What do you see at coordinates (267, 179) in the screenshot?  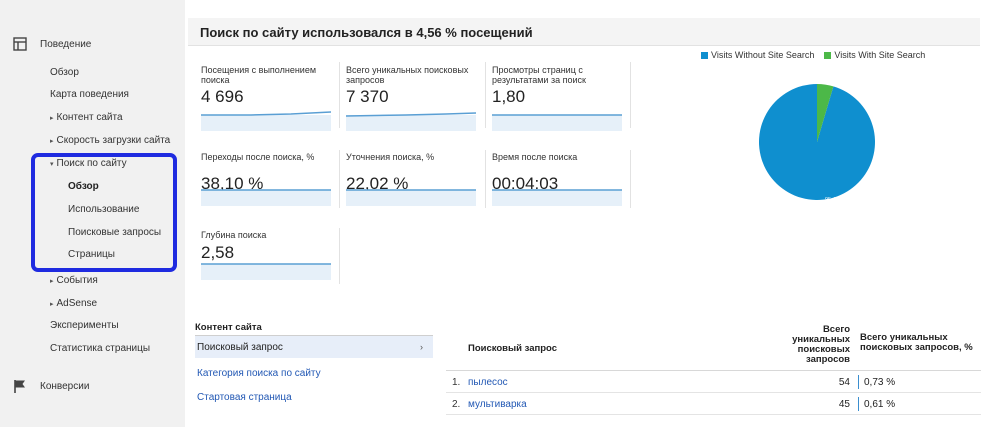 I see `metric-search-exits: Переходы после поиска, % 38,10 %` at bounding box center [267, 179].